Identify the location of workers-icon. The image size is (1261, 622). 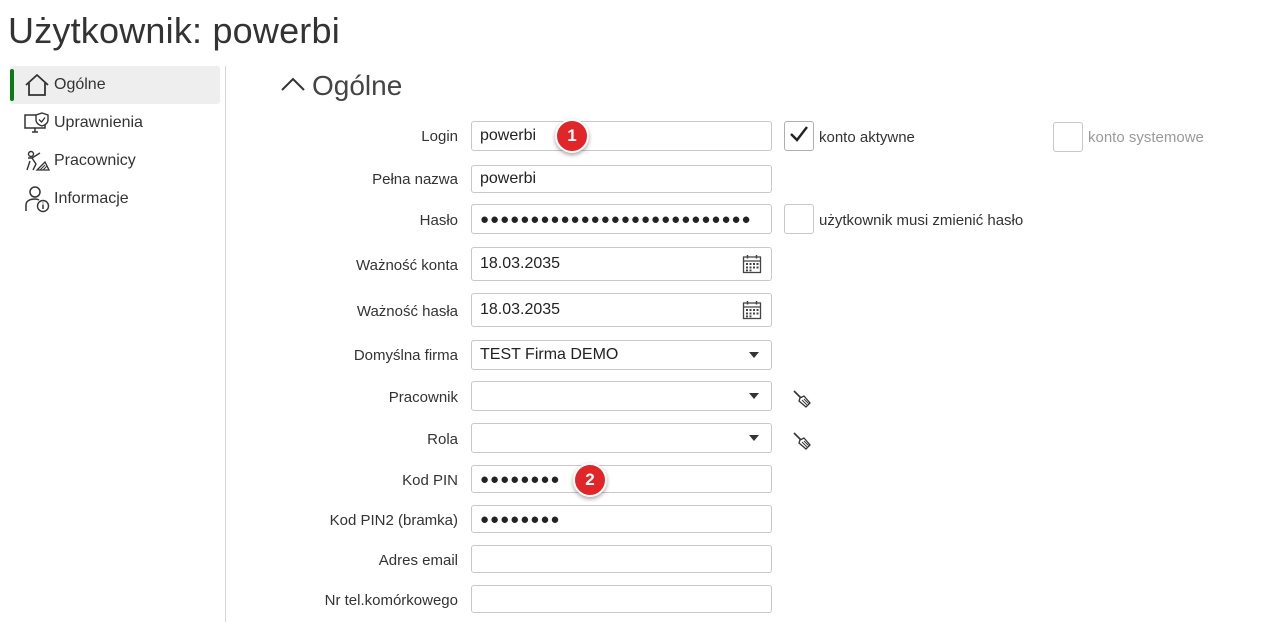
(37, 161).